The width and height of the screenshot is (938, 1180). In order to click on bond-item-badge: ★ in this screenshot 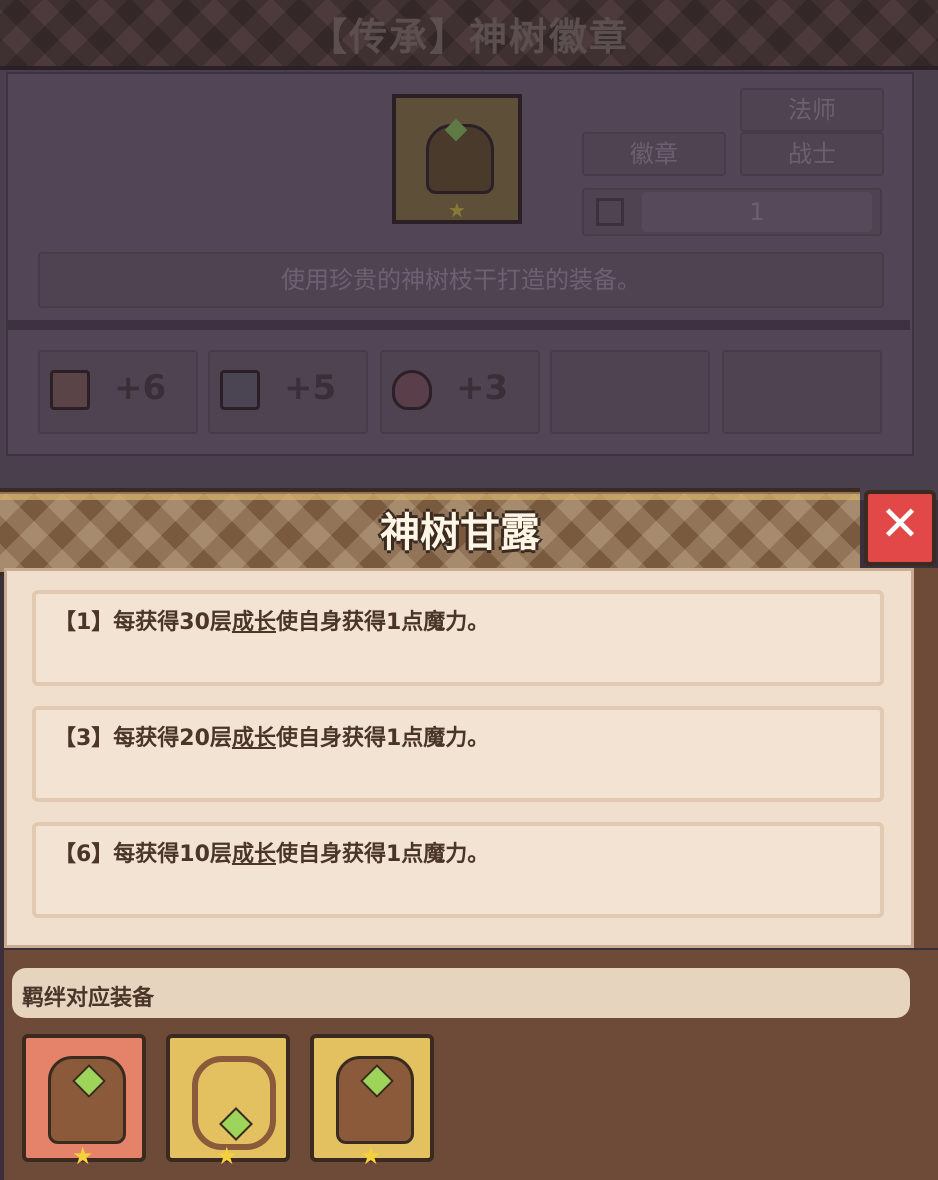, I will do `click(372, 1101)`.